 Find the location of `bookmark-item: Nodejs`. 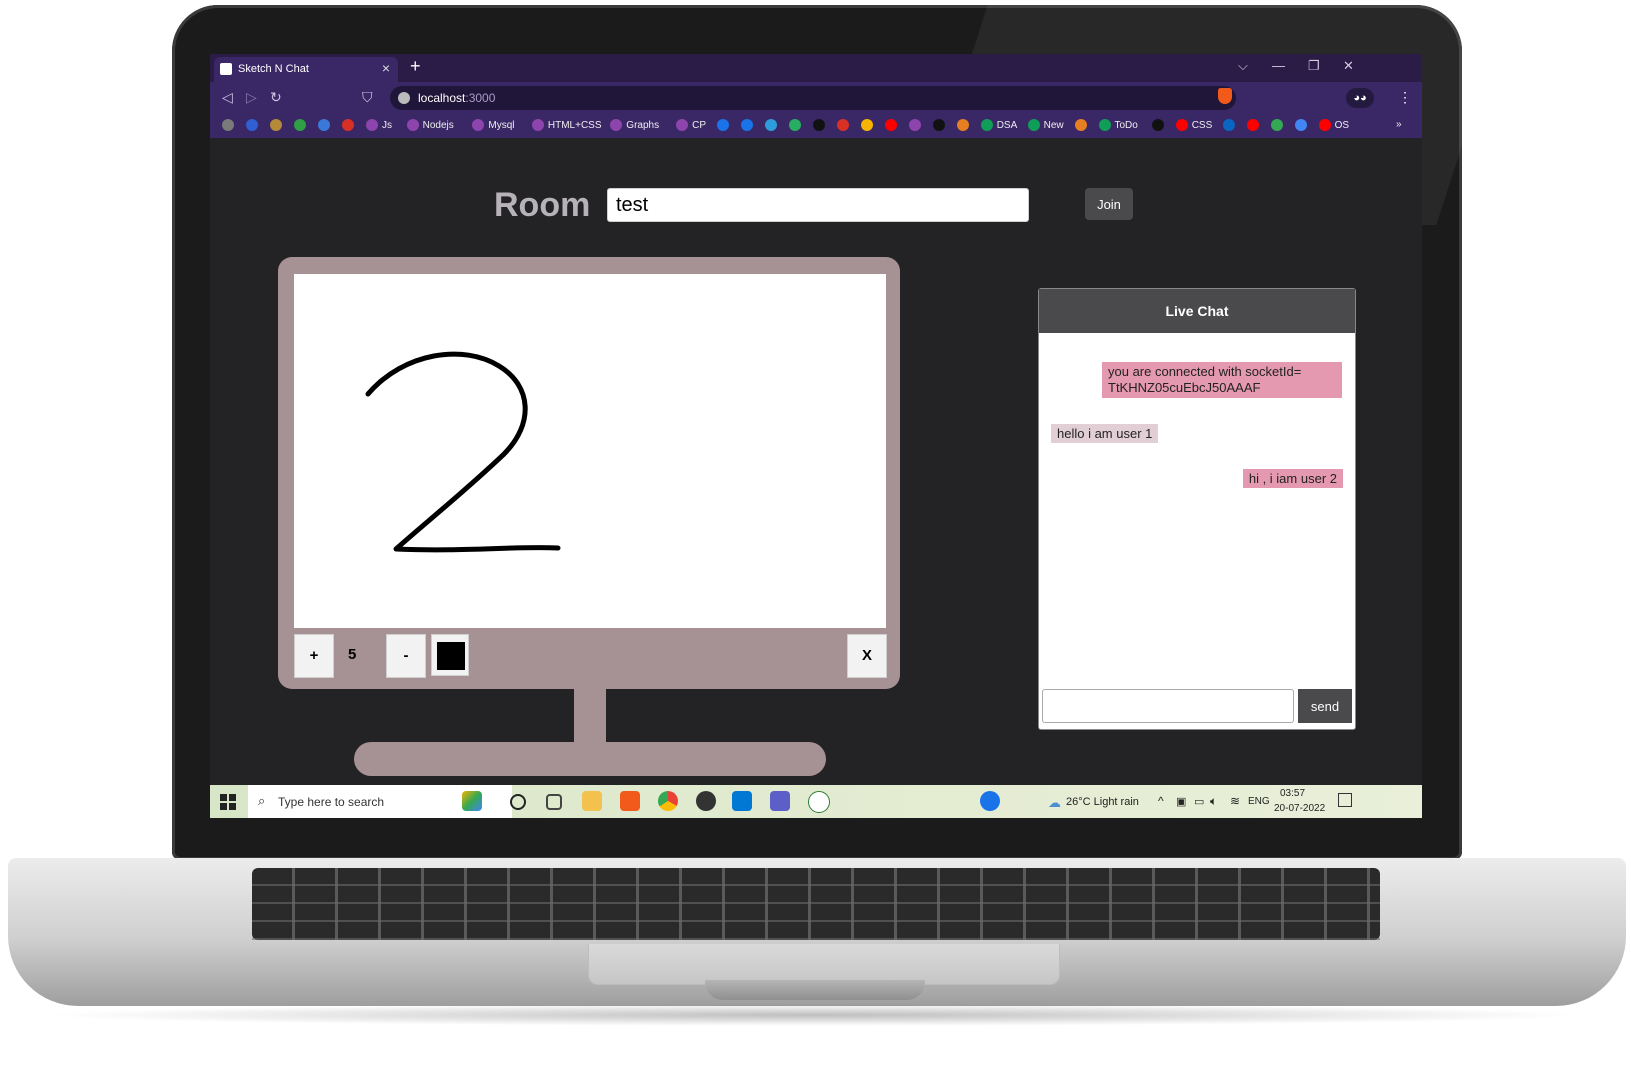

bookmark-item: Nodejs is located at coordinates (430, 125).